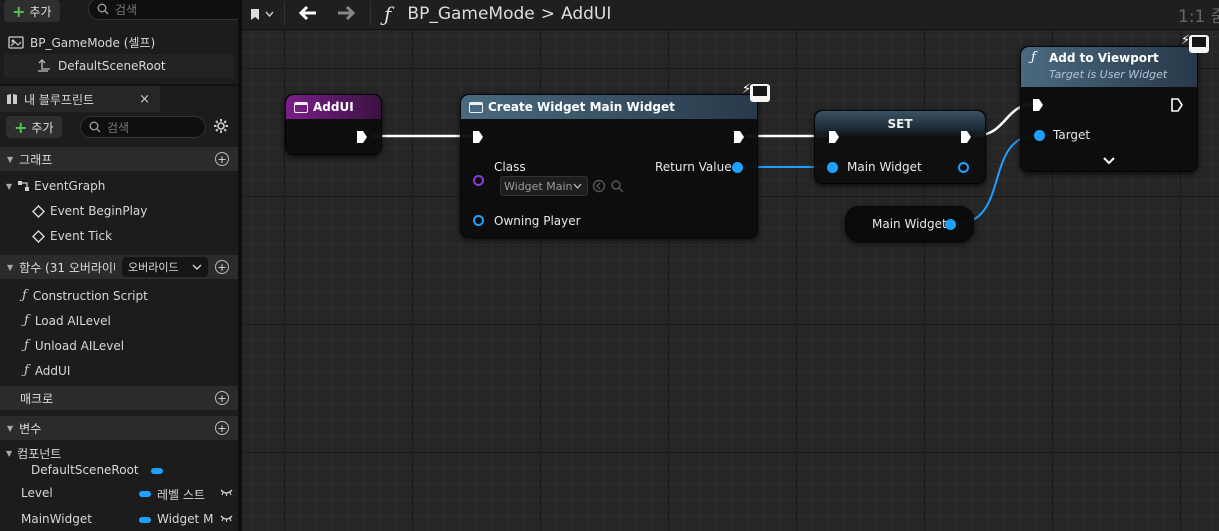 The image size is (1219, 531). I want to click on function-item-construction: ƒ Construction Script, so click(85, 295).